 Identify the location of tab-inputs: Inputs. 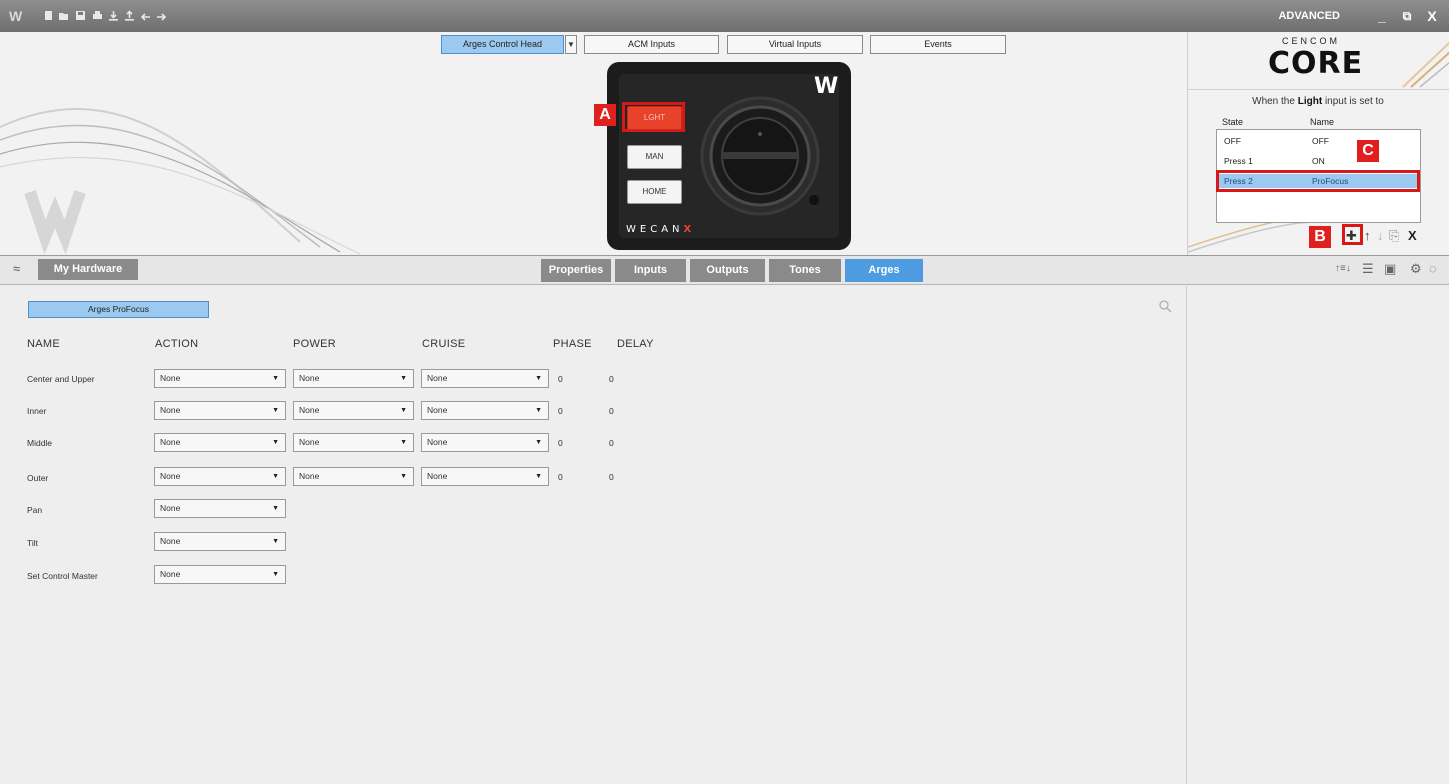
(650, 270).